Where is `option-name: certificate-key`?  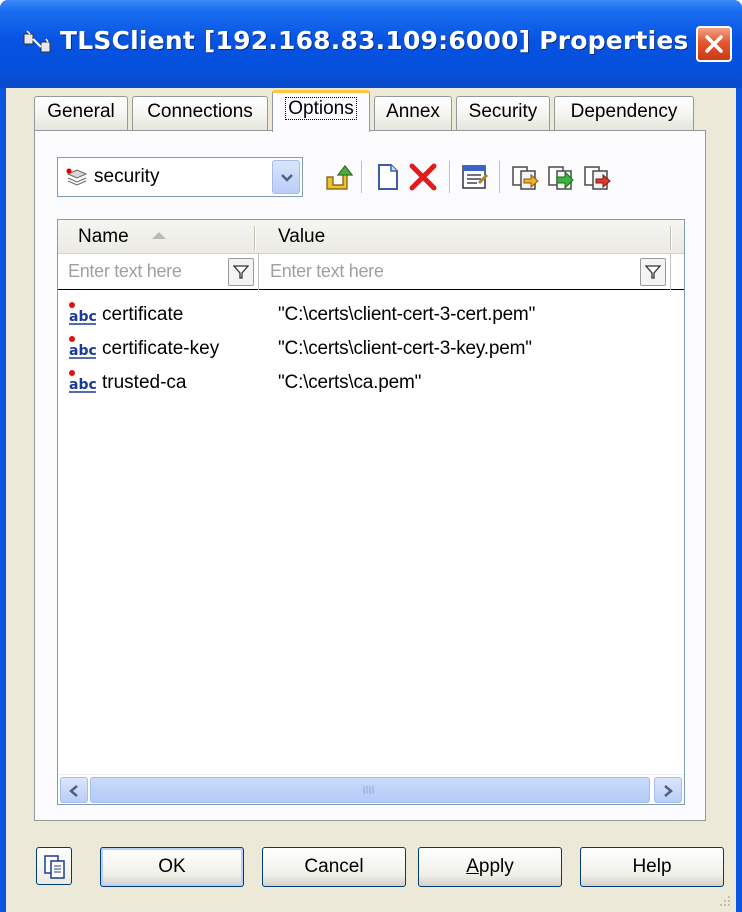
option-name: certificate-key is located at coordinates (161, 348).